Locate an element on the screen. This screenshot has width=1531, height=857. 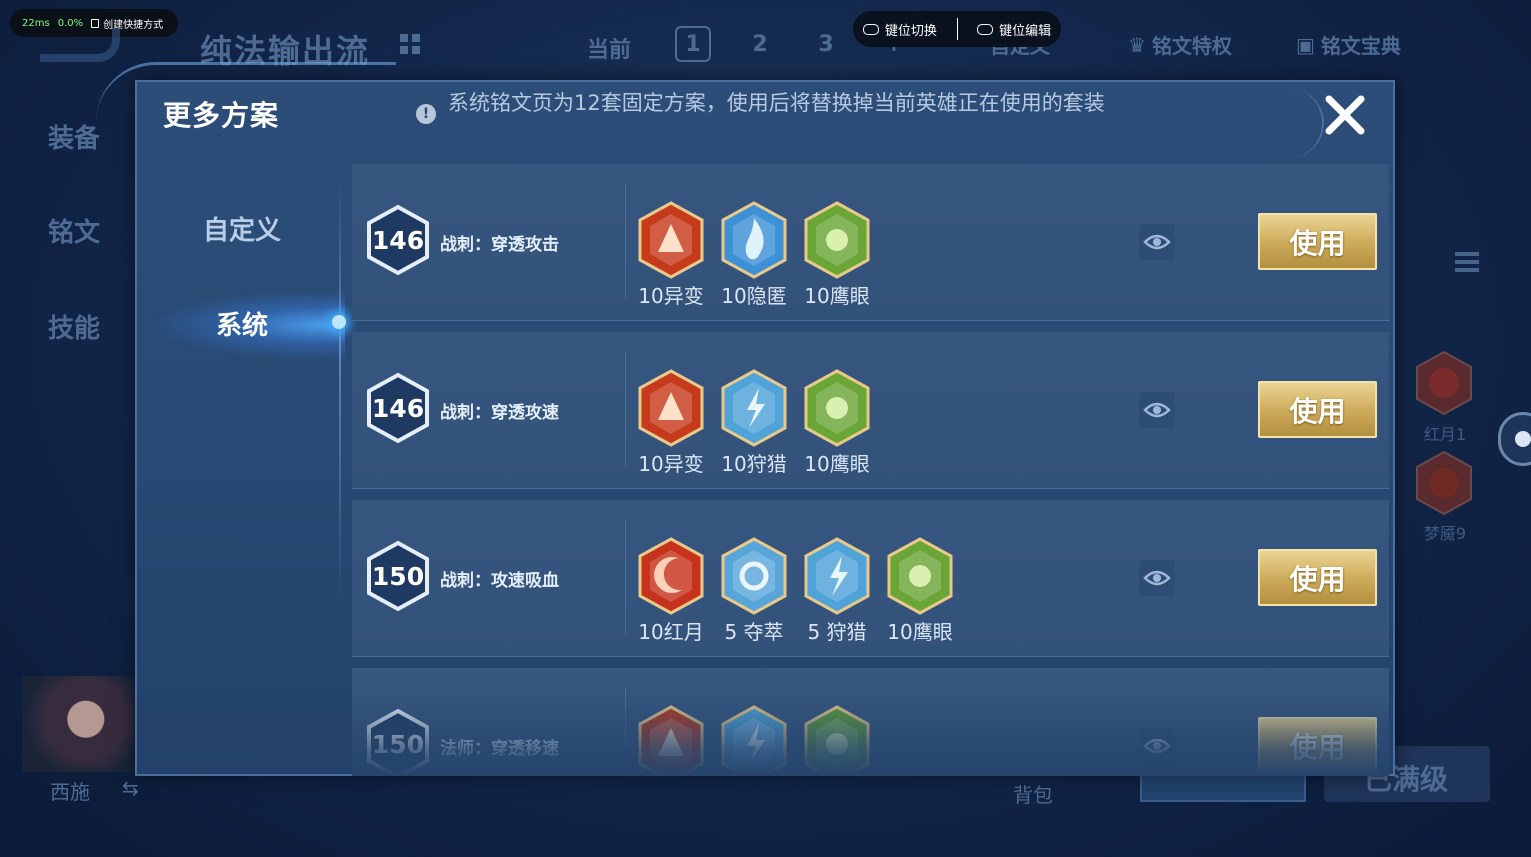
side-tab-equipment: 装备 is located at coordinates (74, 136).